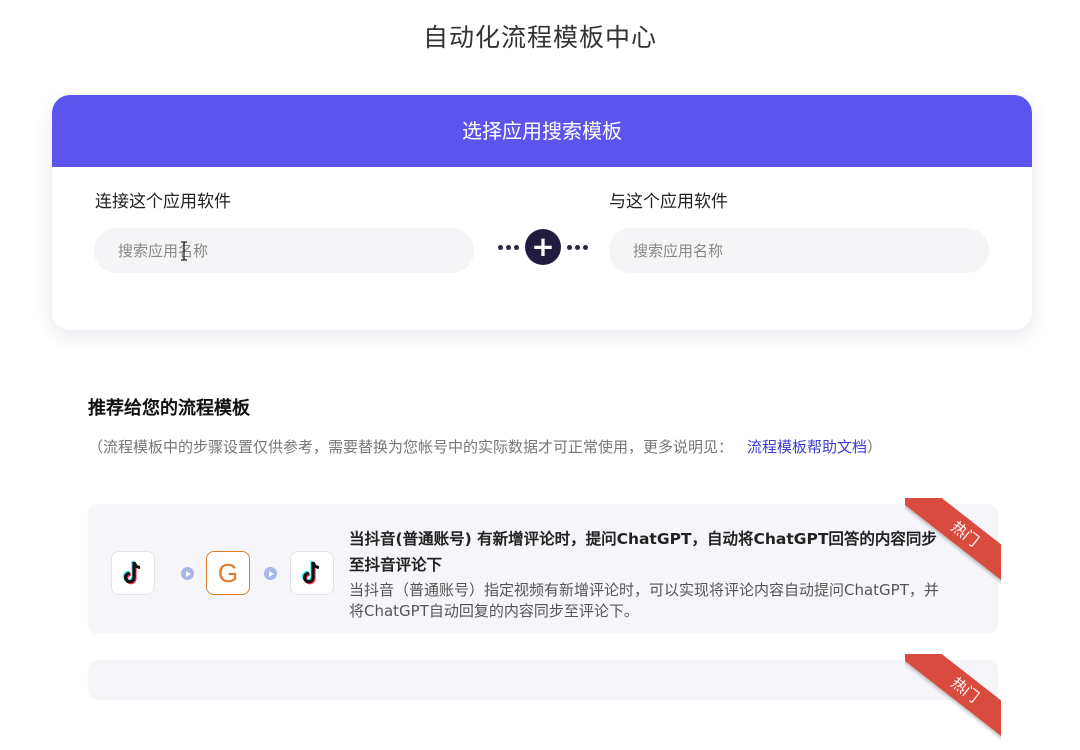 The height and width of the screenshot is (750, 1080). What do you see at coordinates (508, 247) in the screenshot?
I see `connector-dots-left` at bounding box center [508, 247].